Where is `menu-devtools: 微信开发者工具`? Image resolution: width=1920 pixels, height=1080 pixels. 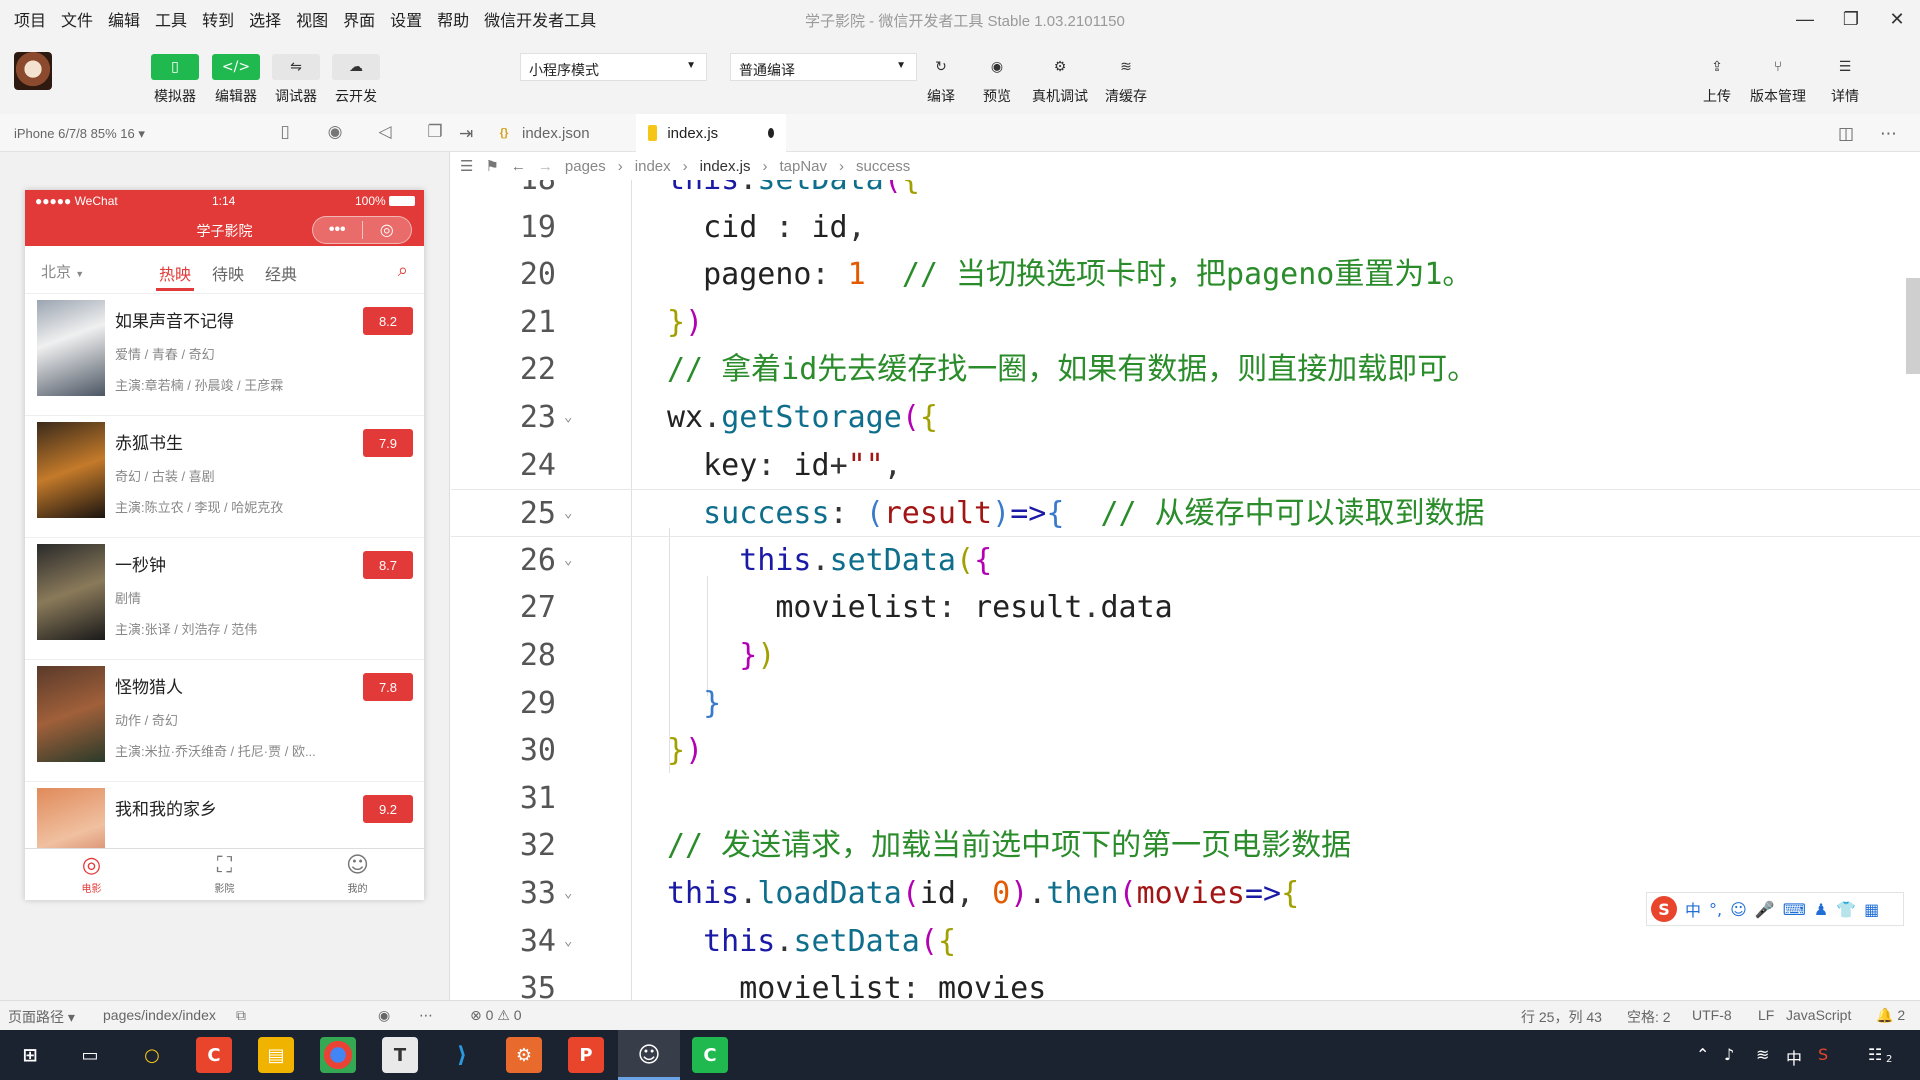 menu-devtools: 微信开发者工具 is located at coordinates (540, 19).